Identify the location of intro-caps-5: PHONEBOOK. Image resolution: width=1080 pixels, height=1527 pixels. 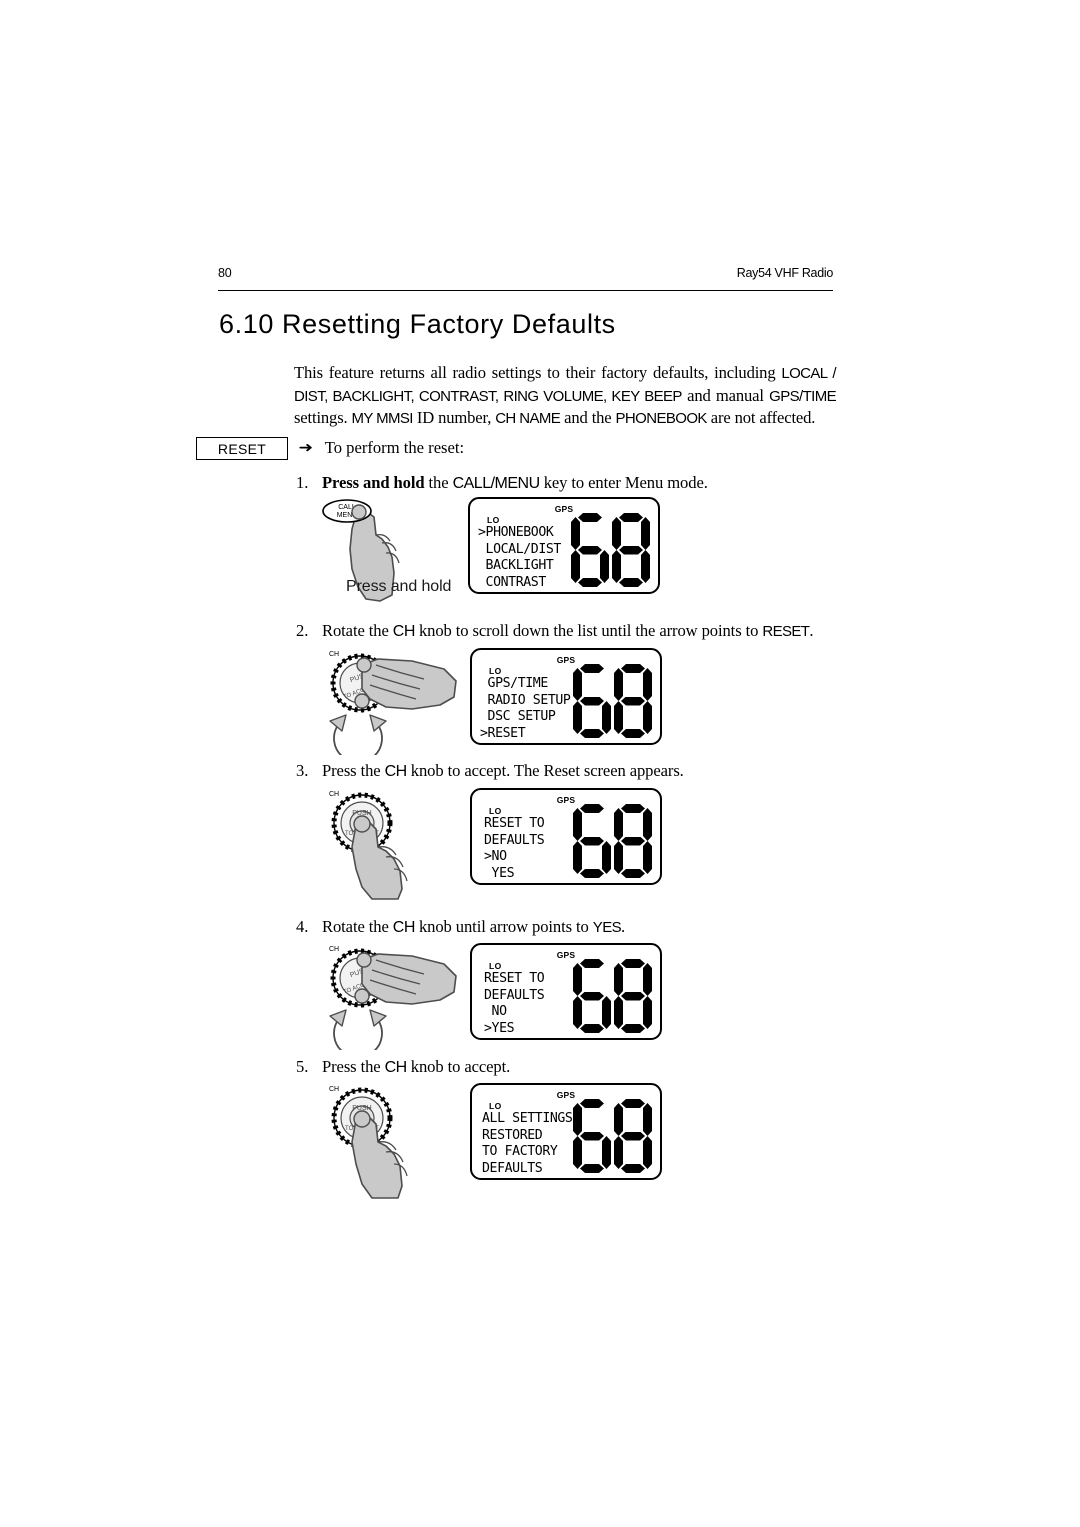
(661, 418).